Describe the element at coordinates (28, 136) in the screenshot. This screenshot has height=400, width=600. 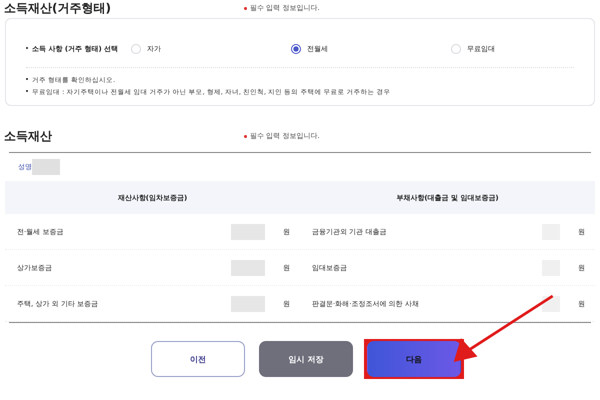
I see `section-title: 소득재산` at that location.